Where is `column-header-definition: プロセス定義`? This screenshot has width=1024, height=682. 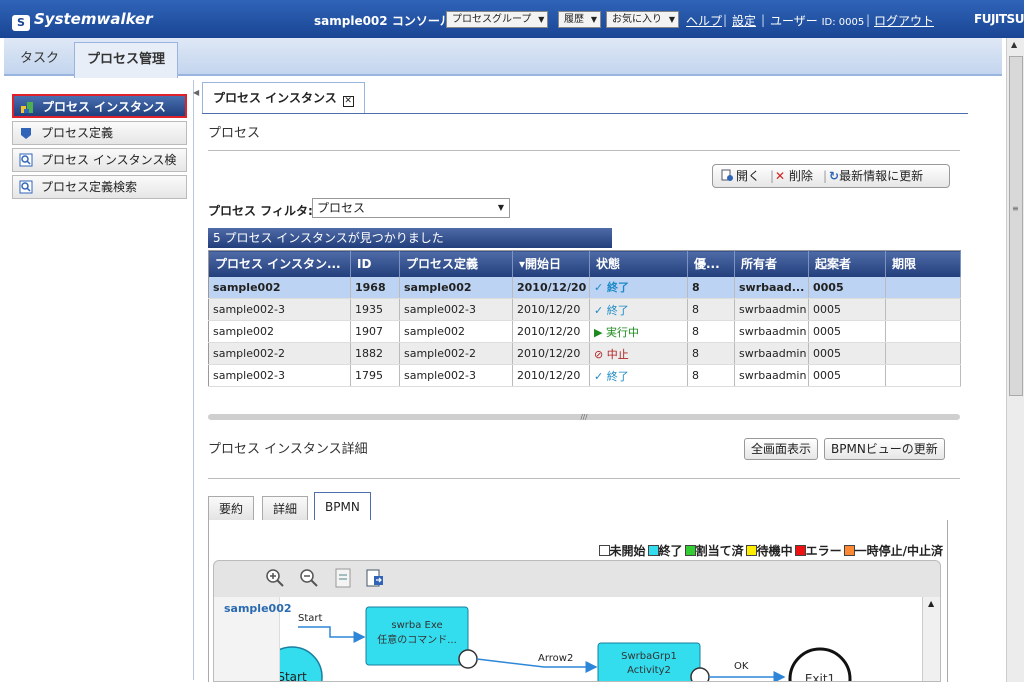
column-header-definition: プロセス定義 is located at coordinates (456, 263).